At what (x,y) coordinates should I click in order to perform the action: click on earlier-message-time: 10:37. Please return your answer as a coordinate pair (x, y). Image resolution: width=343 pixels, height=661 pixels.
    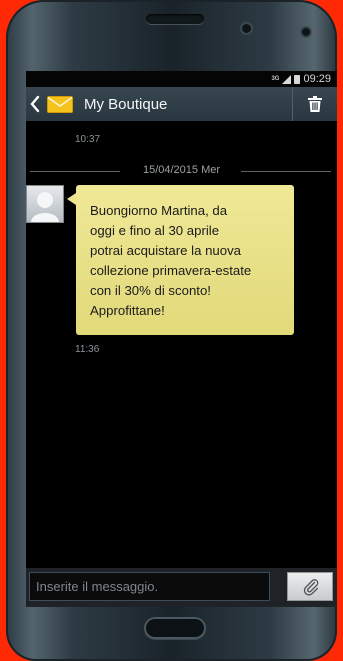
    Looking at the image, I should click on (88, 139).